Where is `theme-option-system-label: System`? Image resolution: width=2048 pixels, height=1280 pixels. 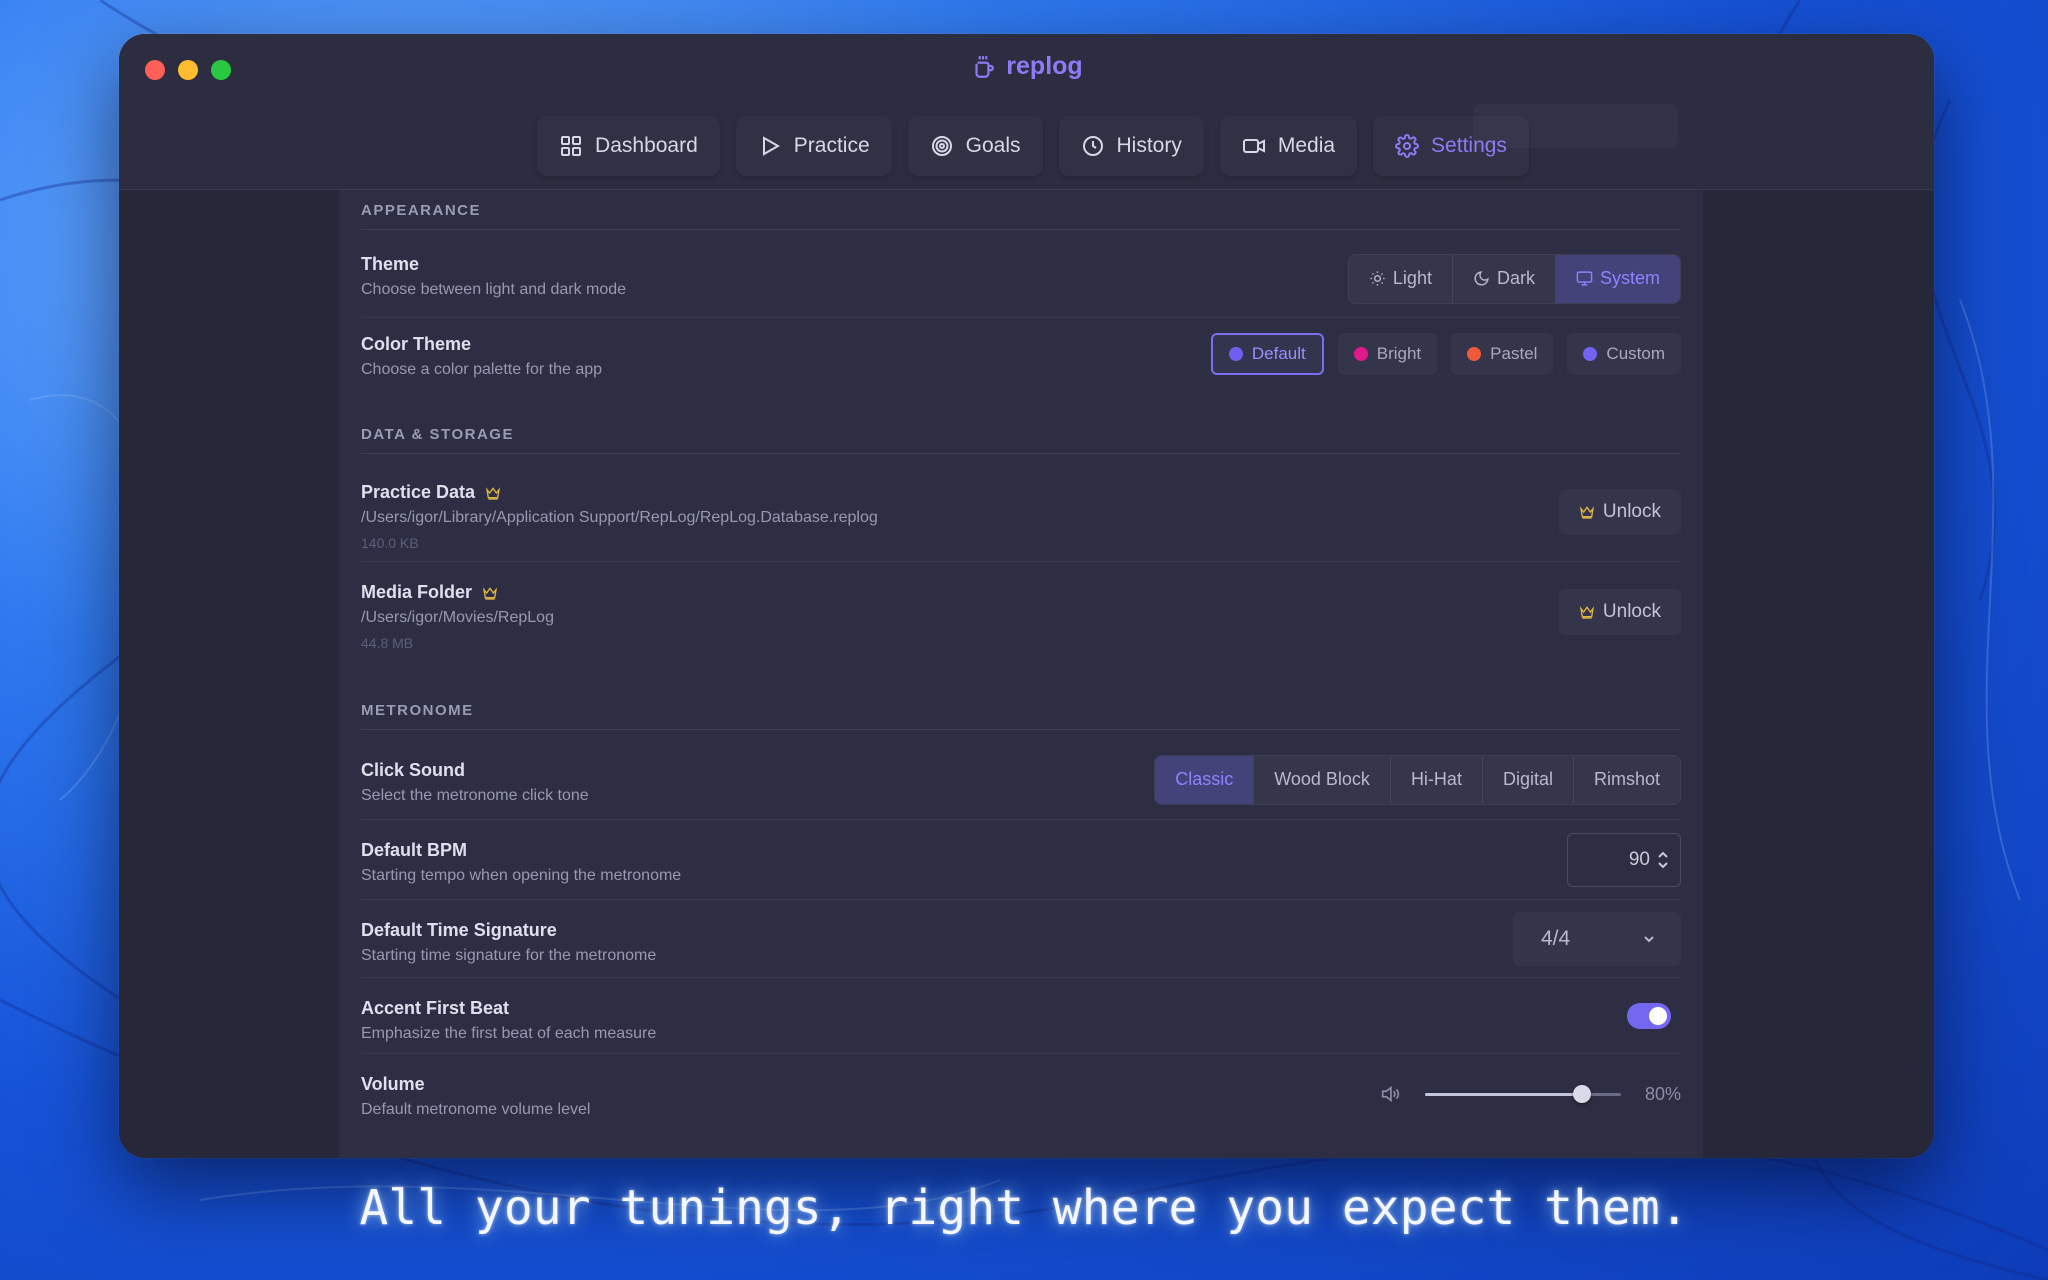 theme-option-system-label: System is located at coordinates (1629, 278).